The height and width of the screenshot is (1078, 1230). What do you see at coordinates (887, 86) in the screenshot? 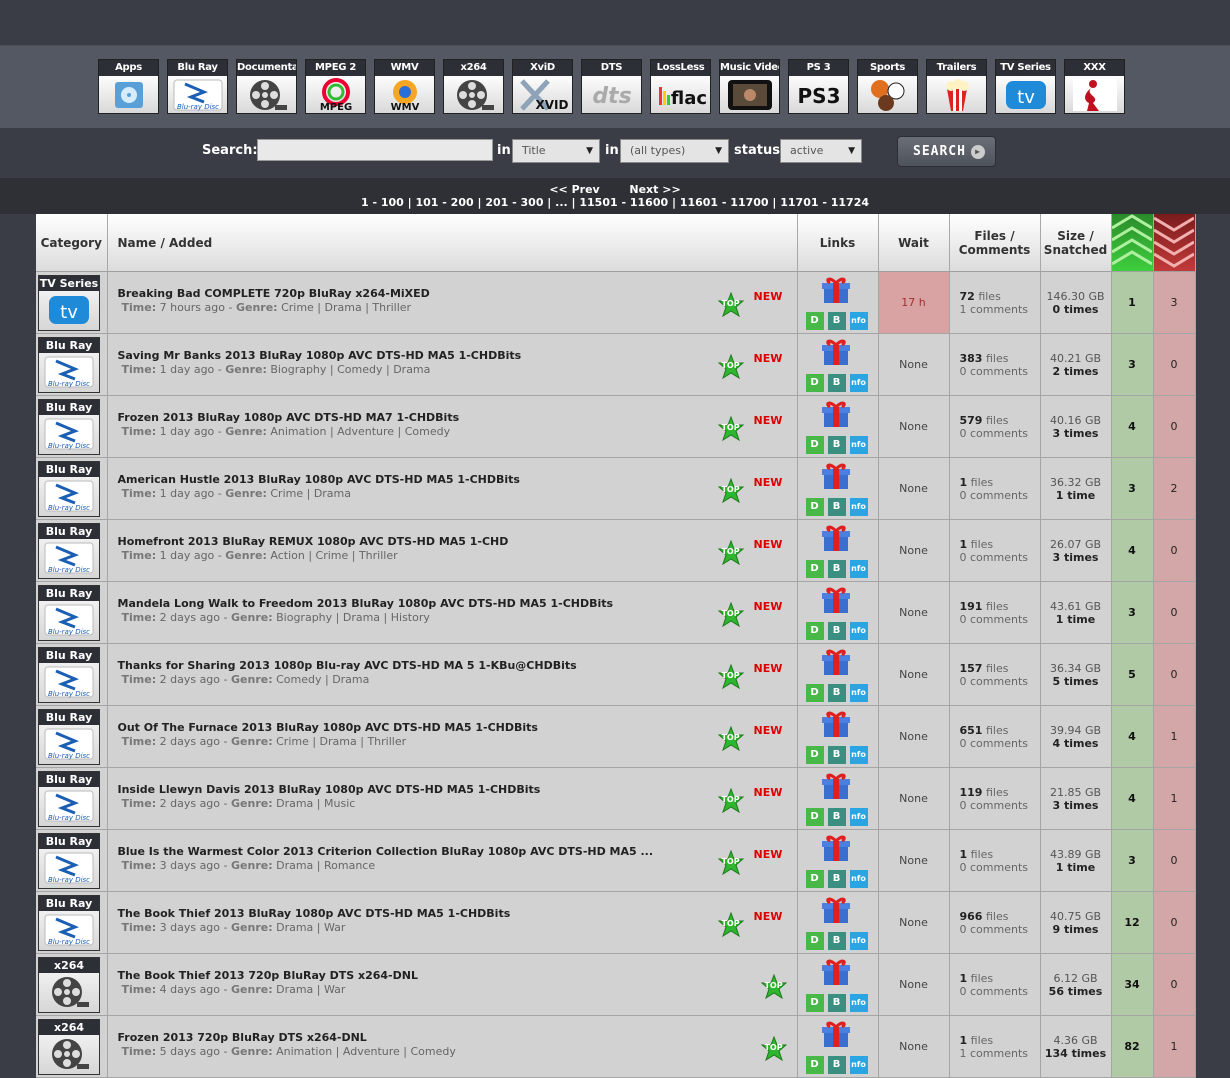
I see `category-sports: Sports` at bounding box center [887, 86].